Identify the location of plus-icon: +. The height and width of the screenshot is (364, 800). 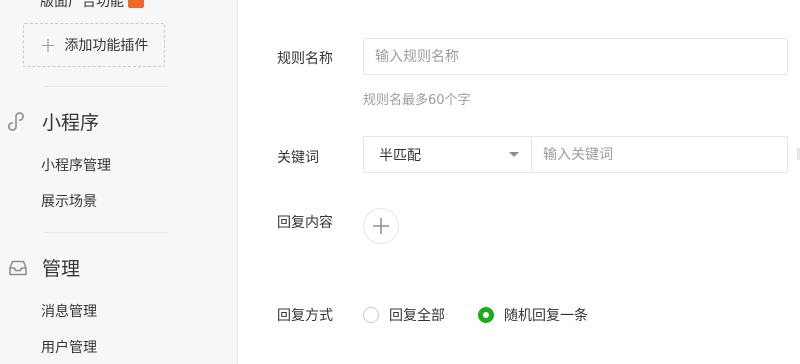
(48, 45).